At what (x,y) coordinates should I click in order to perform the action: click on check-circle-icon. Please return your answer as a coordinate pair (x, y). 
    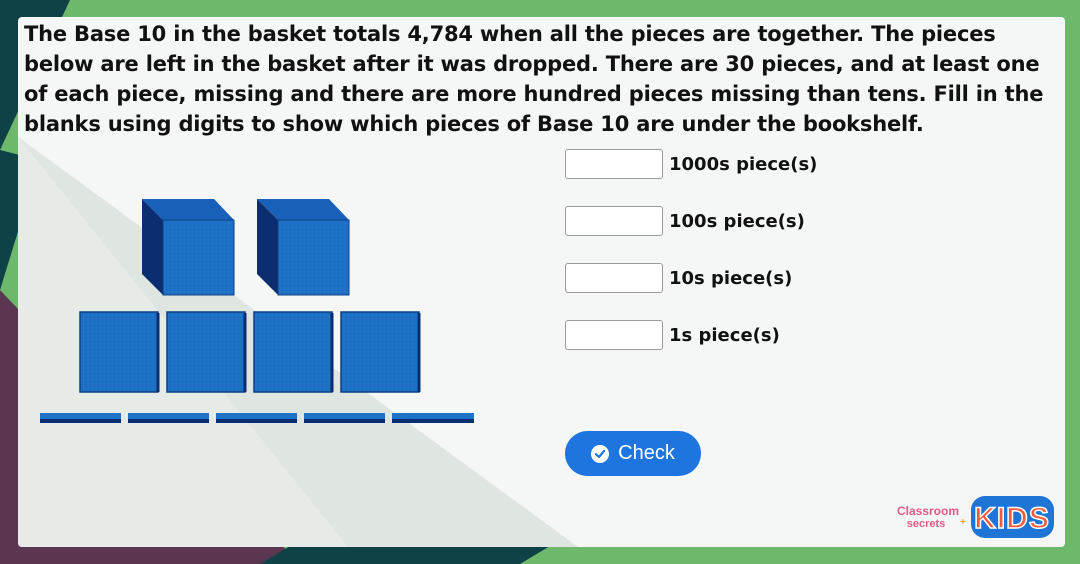
    Looking at the image, I should click on (600, 453).